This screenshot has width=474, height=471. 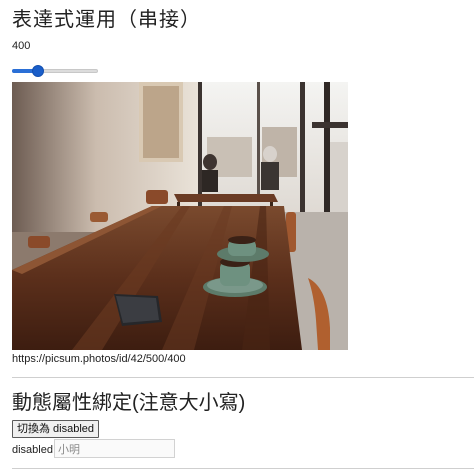 What do you see at coordinates (106, 20) in the screenshot?
I see `expression-section-title: 表達式運用（串接）` at bounding box center [106, 20].